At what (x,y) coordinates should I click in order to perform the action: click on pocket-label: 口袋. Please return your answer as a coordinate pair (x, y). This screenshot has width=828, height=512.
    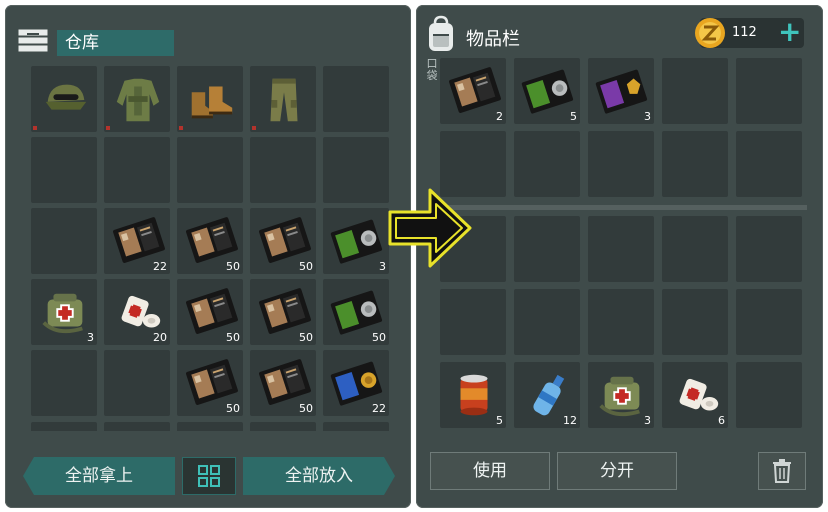
    Looking at the image, I should click on (432, 69).